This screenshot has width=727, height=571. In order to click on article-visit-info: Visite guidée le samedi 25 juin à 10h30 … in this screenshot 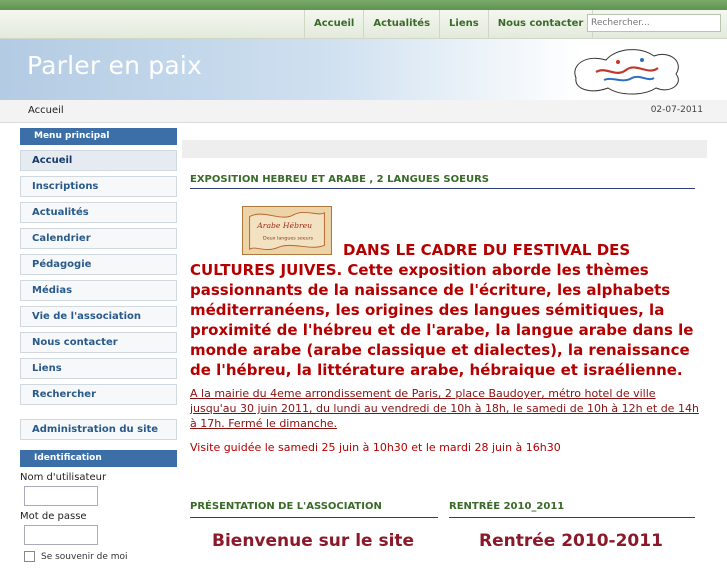, I will do `click(375, 447)`.